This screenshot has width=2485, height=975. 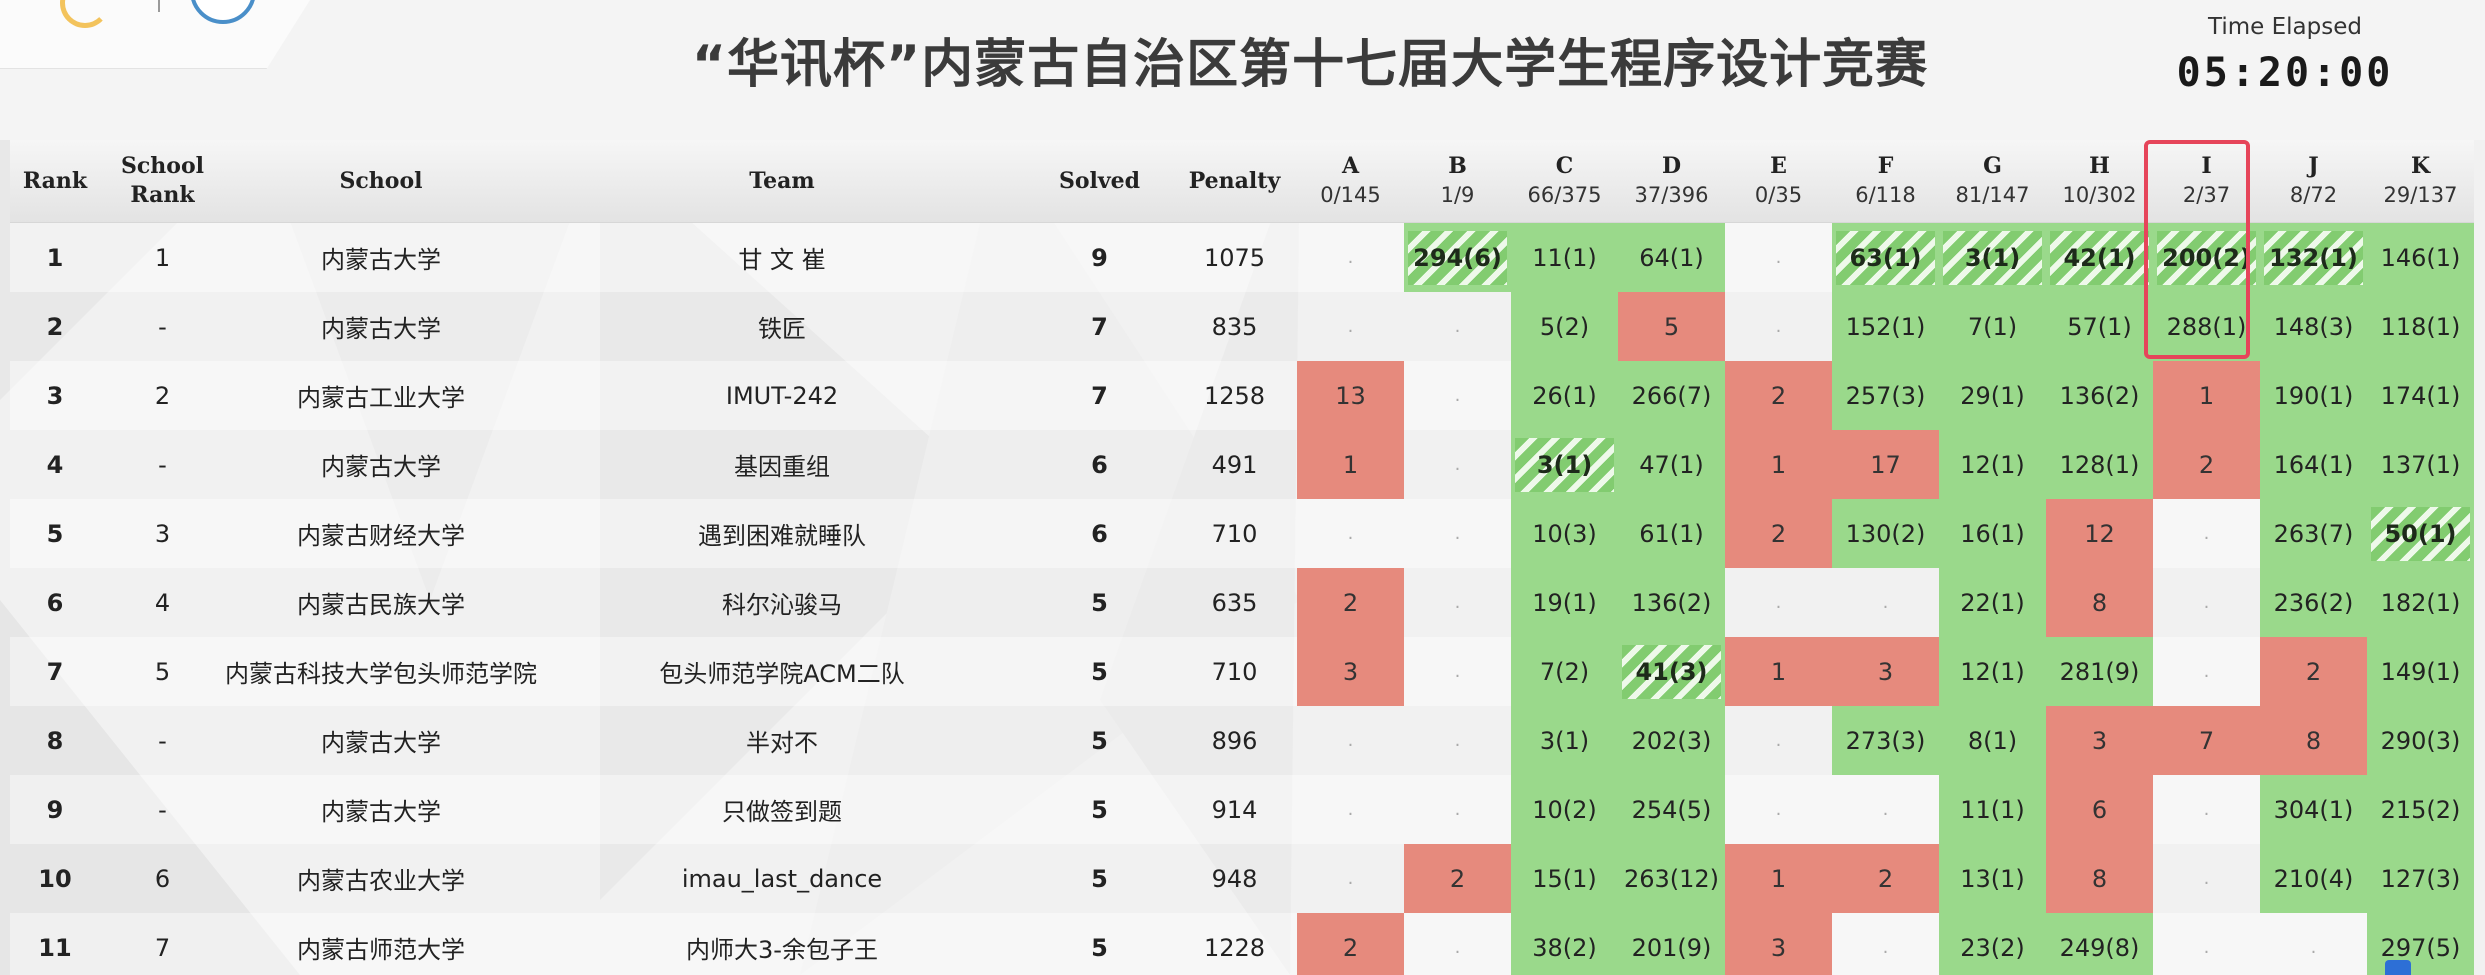 What do you see at coordinates (162, 181) in the screenshot?
I see `col-school-rank: School Rank` at bounding box center [162, 181].